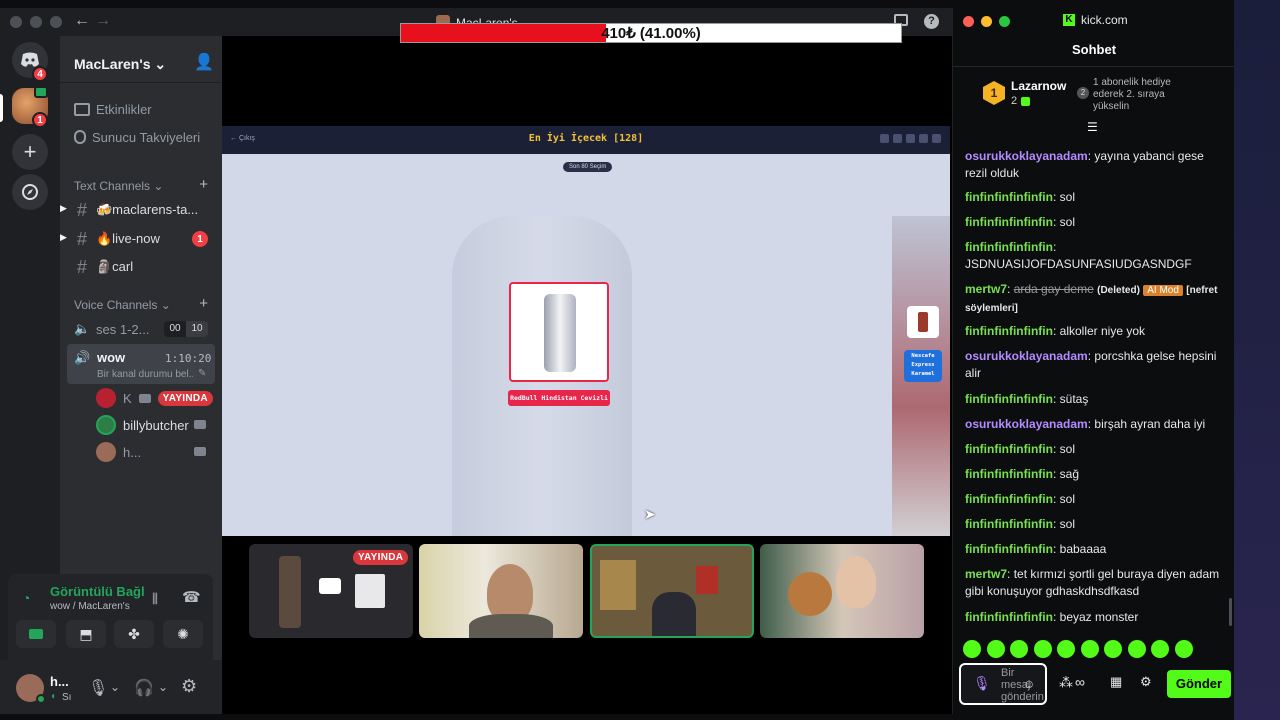 The image size is (1280, 720). I want to click on gift-sub-icon: ⁂, so click(1066, 682).